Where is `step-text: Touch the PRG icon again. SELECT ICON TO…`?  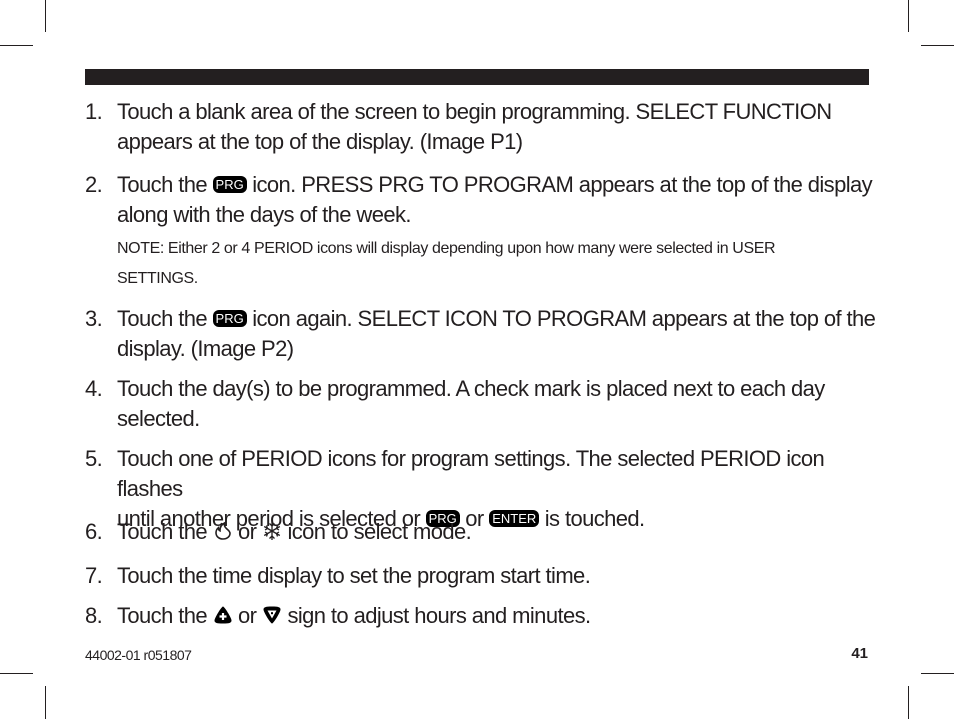 step-text: Touch the PRG icon again. SELECT ICON TO… is located at coordinates (496, 333).